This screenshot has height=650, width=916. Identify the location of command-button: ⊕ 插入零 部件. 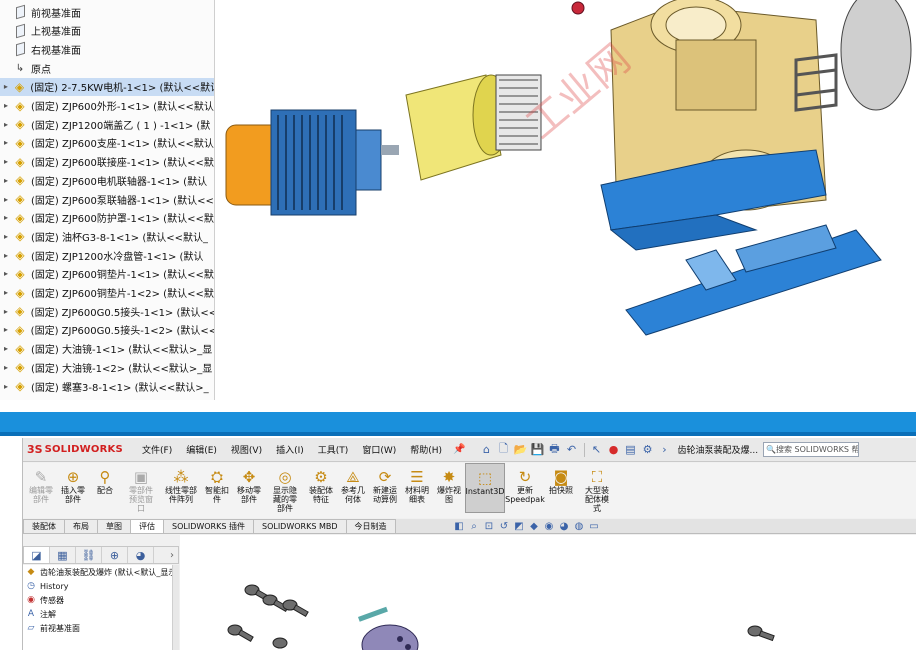
(73, 483).